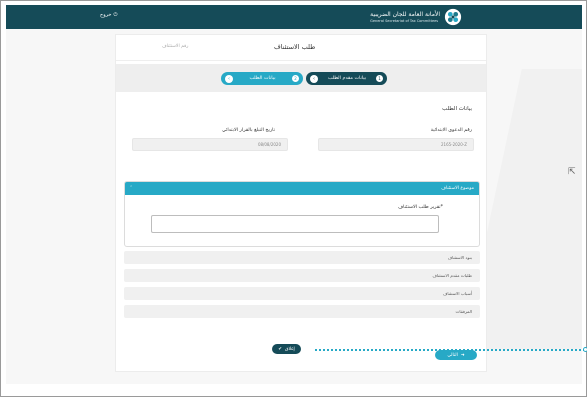 The height and width of the screenshot is (397, 587). What do you see at coordinates (280, 349) in the screenshot?
I see `check-icon: ✔` at bounding box center [280, 349].